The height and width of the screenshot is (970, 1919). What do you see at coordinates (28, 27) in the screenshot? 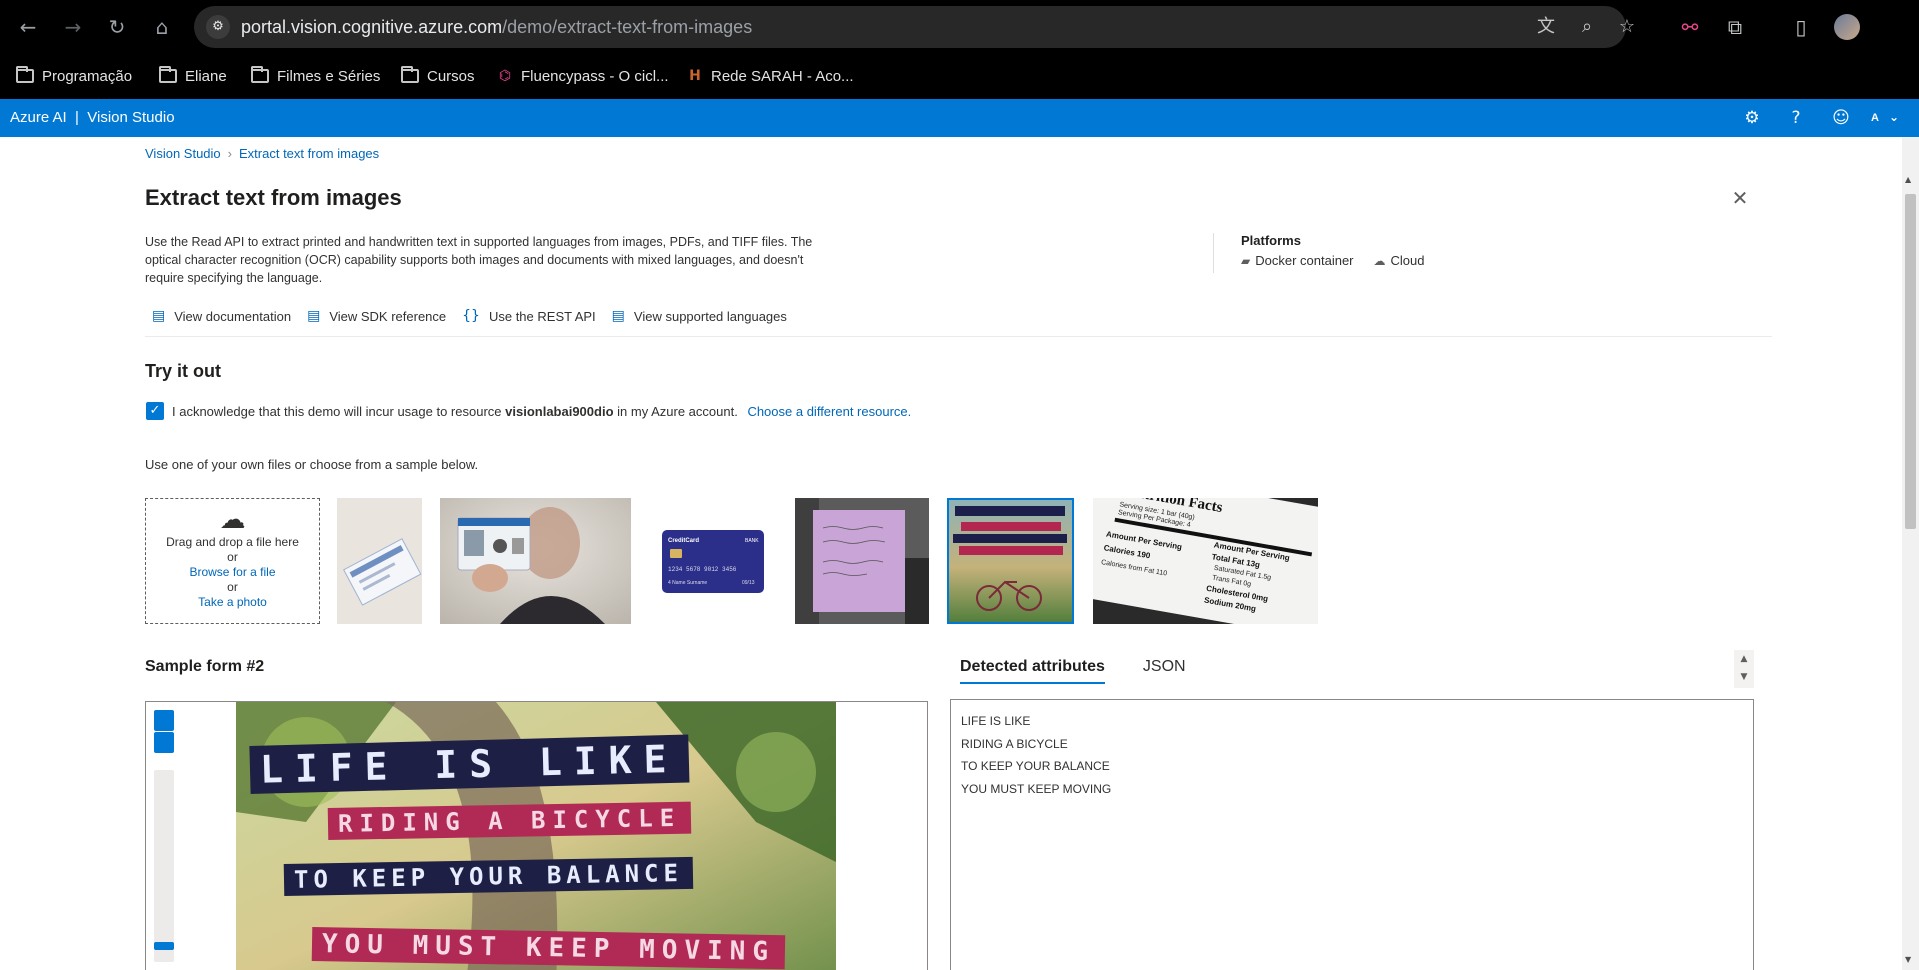
I see `back-icon: ←` at bounding box center [28, 27].